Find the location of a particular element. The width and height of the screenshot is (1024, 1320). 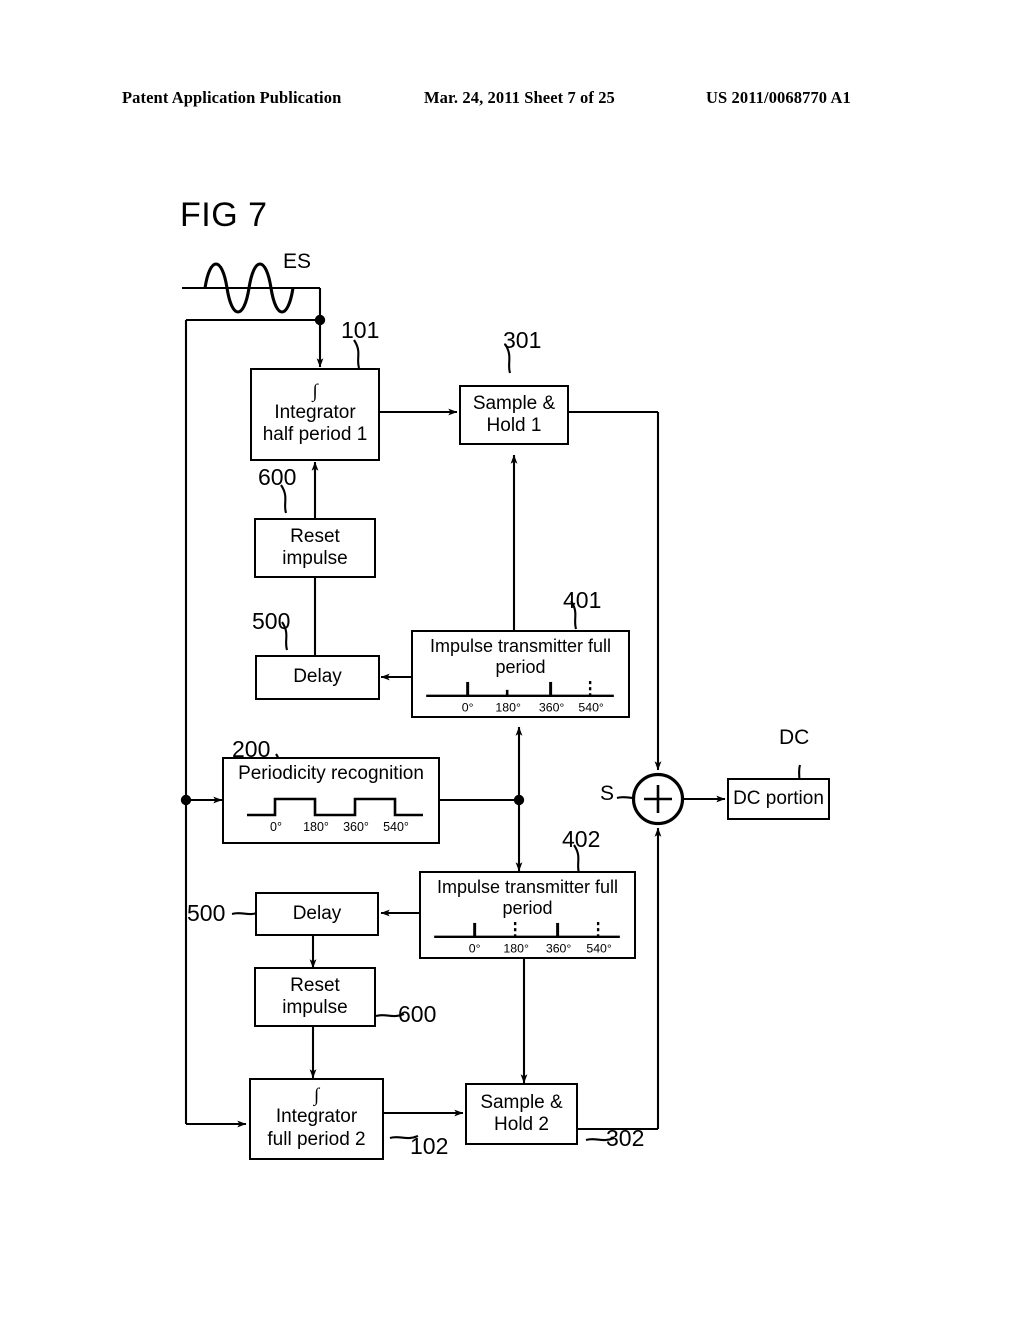

block-reset-impulse-bottom: Reset impulse is located at coordinates (315, 997).